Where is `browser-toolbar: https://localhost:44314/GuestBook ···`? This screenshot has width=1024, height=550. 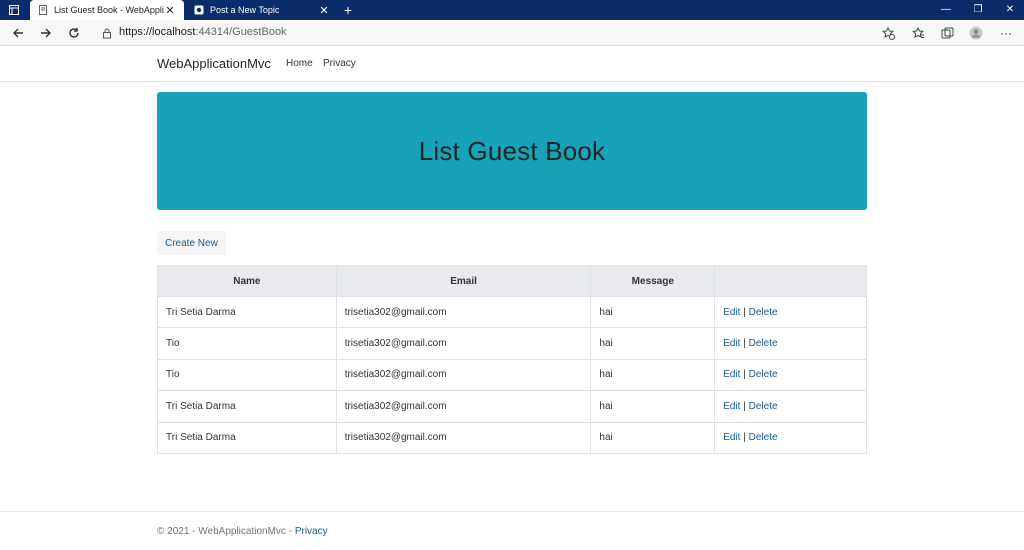
browser-toolbar: https://localhost:44314/GuestBook ··· is located at coordinates (512, 33).